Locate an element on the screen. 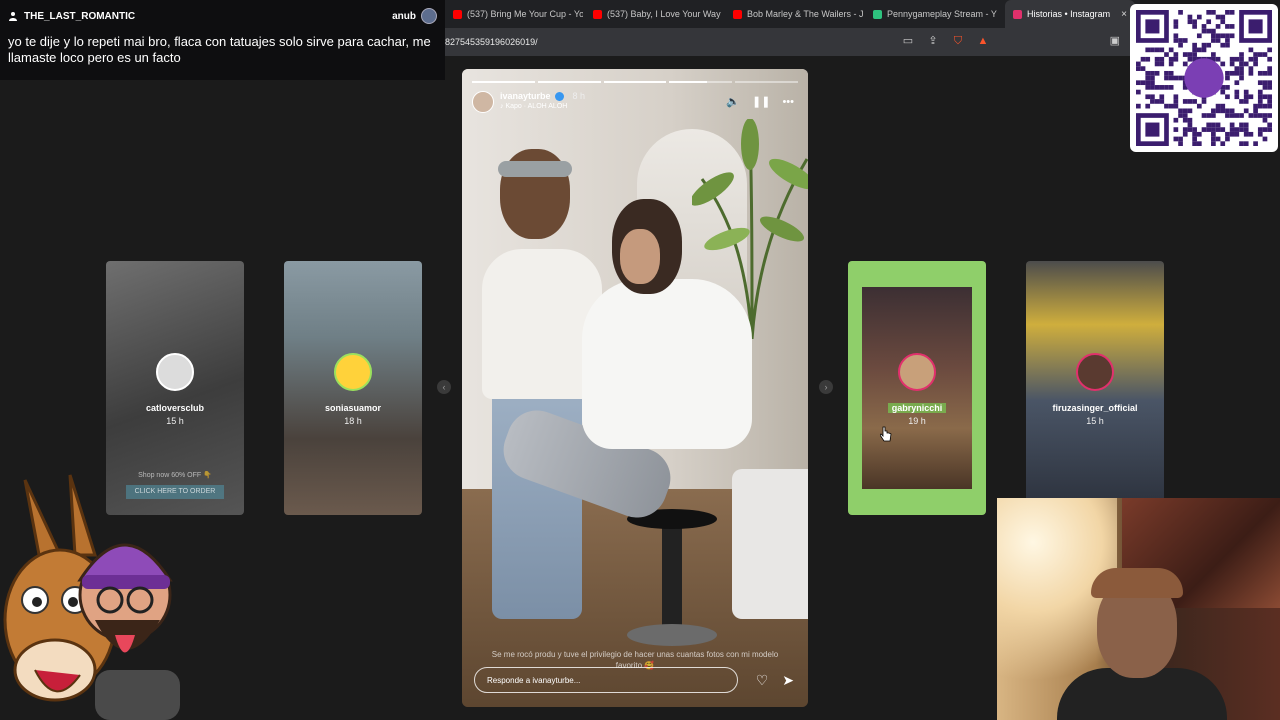 The height and width of the screenshot is (720, 1280). thumb-username: catloverscIub is located at coordinates (175, 408).